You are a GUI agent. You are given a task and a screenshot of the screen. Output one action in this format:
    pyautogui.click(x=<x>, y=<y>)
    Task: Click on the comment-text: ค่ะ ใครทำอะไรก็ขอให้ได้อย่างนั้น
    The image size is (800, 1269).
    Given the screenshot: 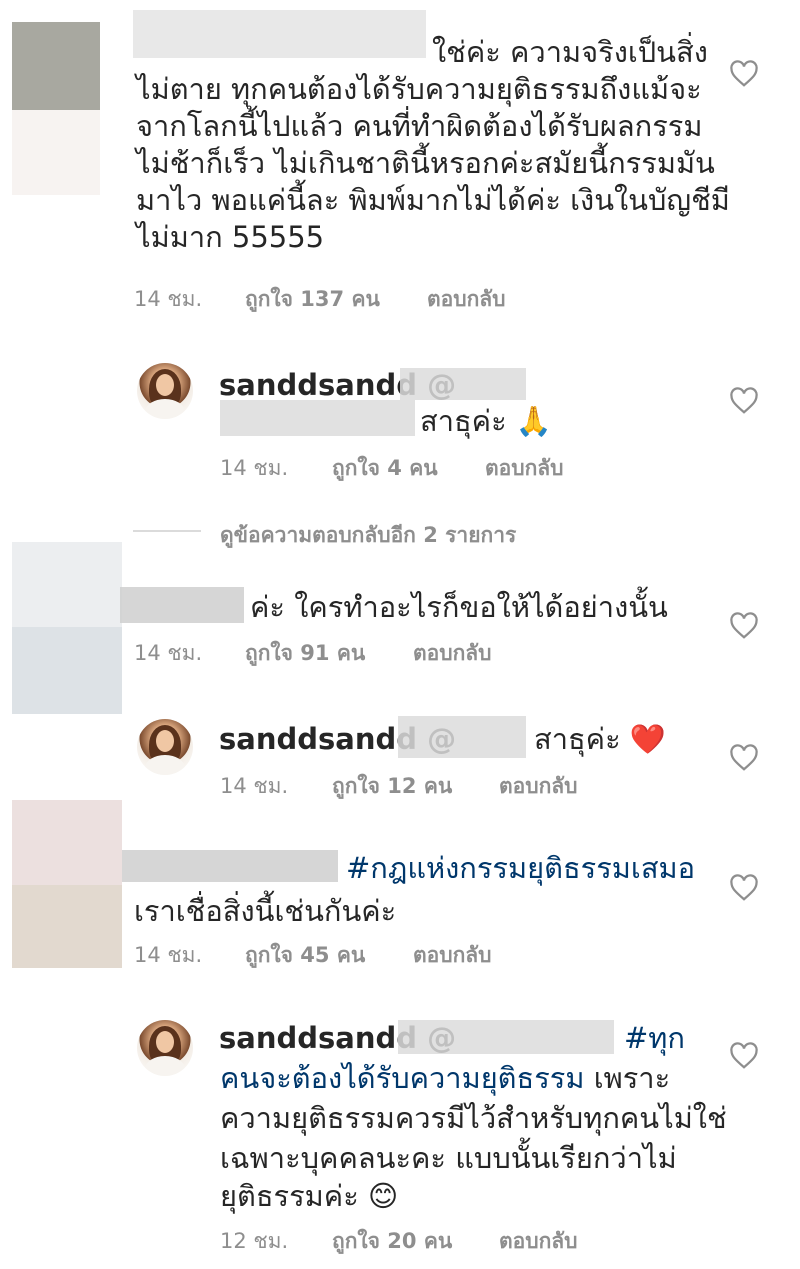 What is the action you would take?
    pyautogui.click(x=459, y=607)
    